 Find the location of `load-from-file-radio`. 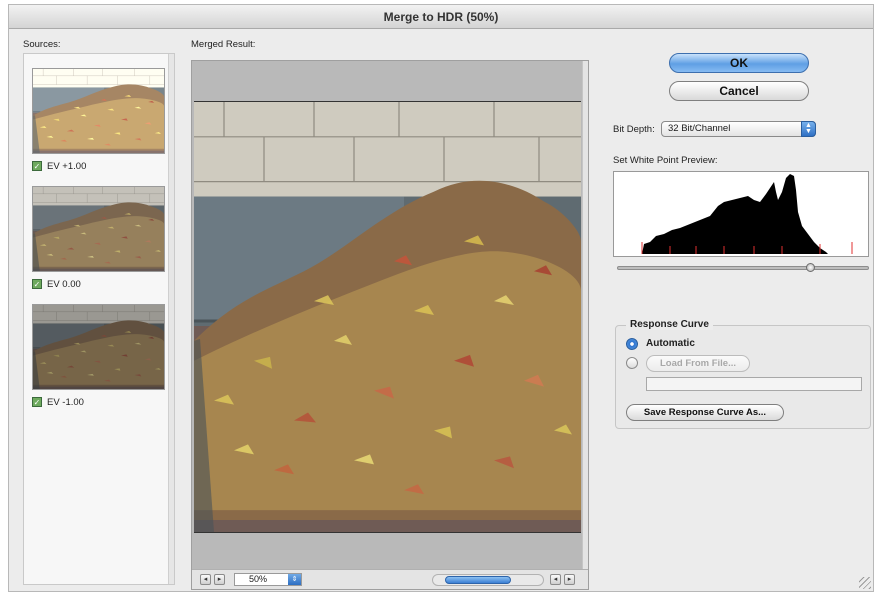

load-from-file-radio is located at coordinates (632, 363).